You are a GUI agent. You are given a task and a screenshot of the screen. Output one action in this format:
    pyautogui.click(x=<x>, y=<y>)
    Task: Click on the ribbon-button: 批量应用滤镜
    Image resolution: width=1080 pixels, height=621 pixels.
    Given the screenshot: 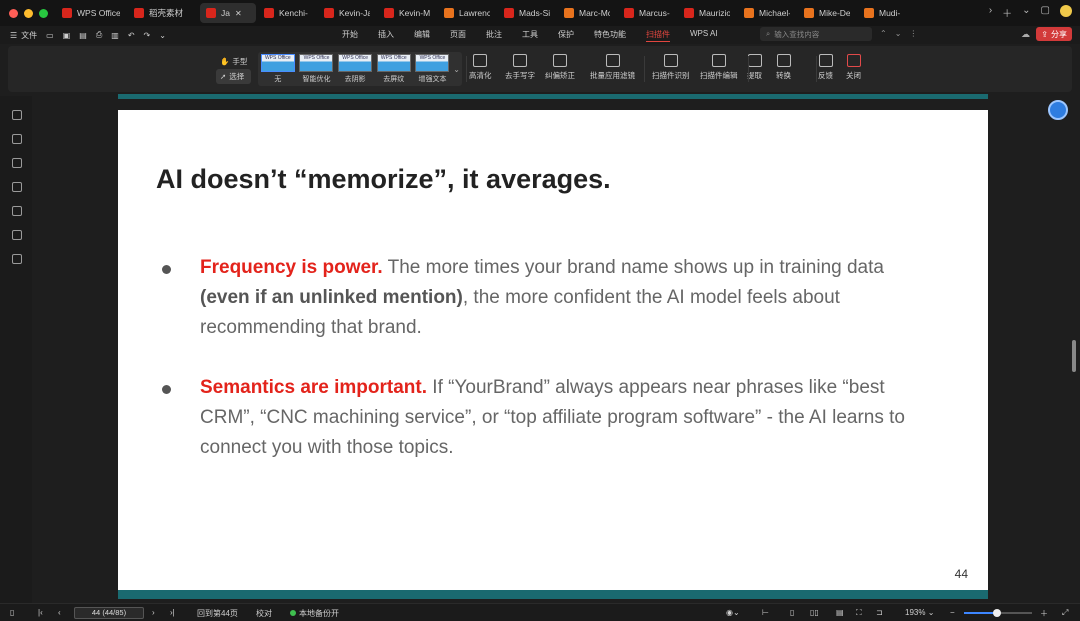 What is the action you would take?
    pyautogui.click(x=612, y=67)
    